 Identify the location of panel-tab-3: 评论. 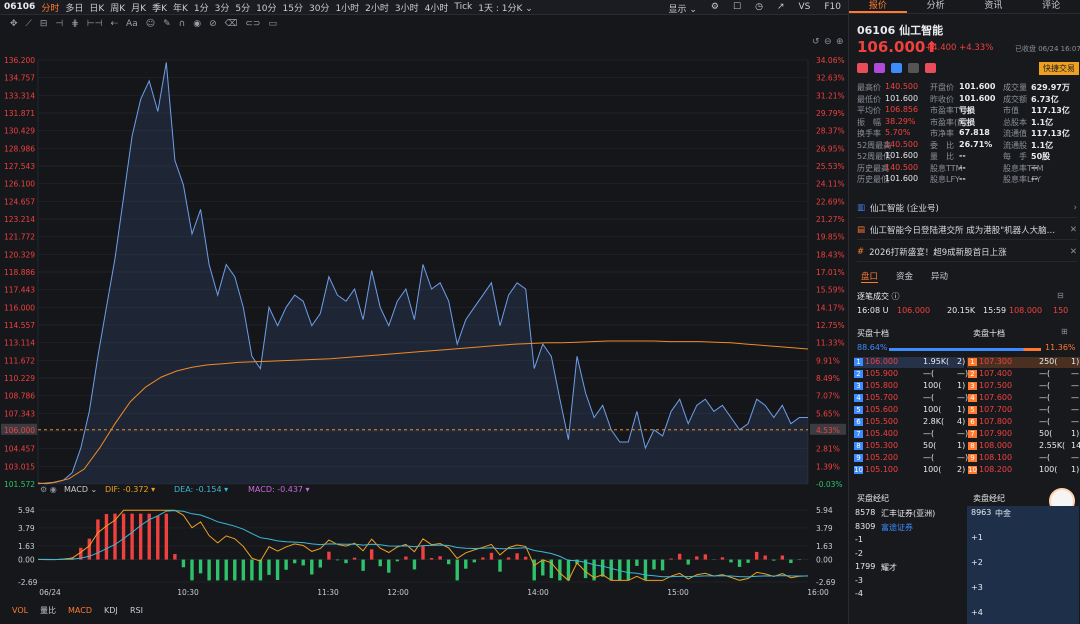
(1051, 6).